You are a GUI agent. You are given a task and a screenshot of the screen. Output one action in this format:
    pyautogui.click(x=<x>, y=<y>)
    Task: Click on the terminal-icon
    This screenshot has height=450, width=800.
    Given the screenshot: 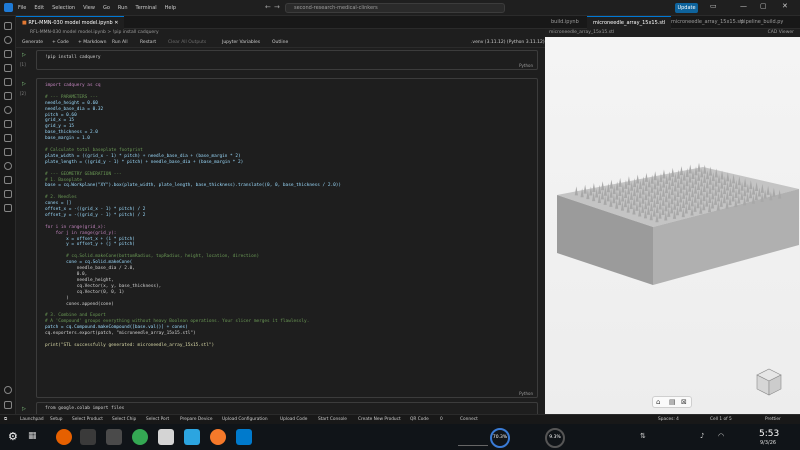 What is the action you would take?
    pyautogui.click(x=88, y=437)
    